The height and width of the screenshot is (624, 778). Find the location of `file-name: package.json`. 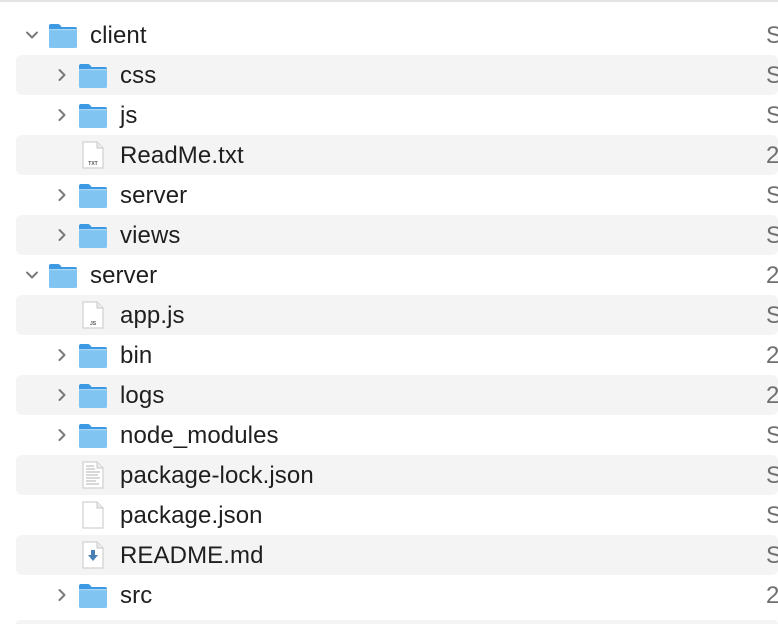

file-name: package.json is located at coordinates (191, 515).